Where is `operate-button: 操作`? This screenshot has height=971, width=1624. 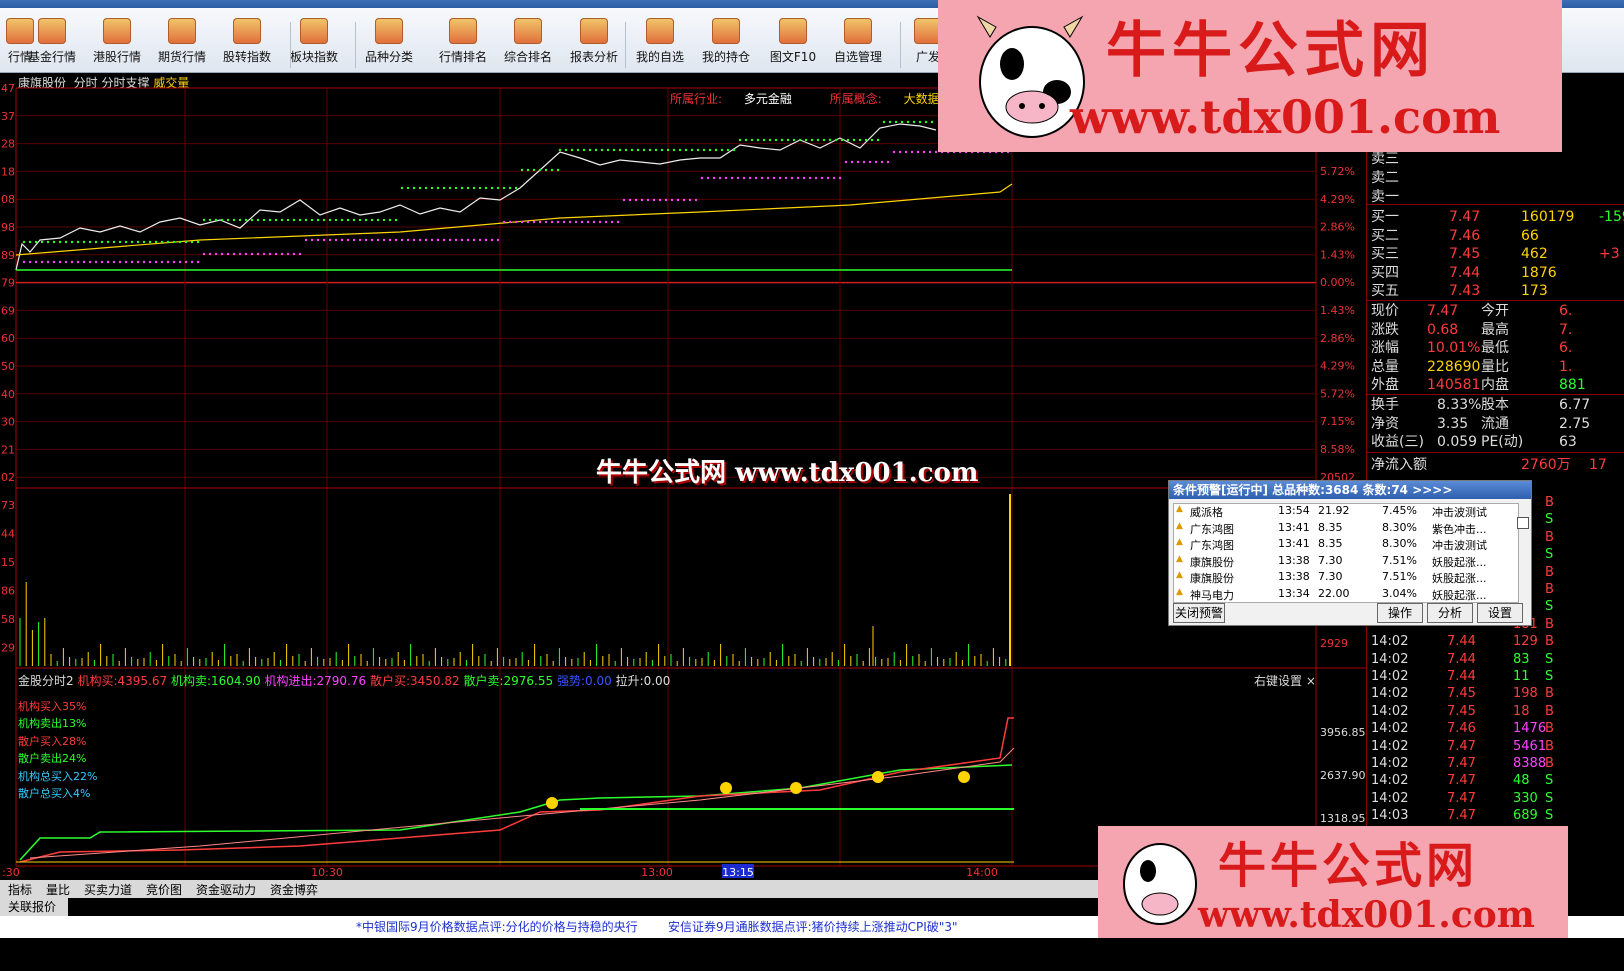
operate-button: 操作 is located at coordinates (1400, 613).